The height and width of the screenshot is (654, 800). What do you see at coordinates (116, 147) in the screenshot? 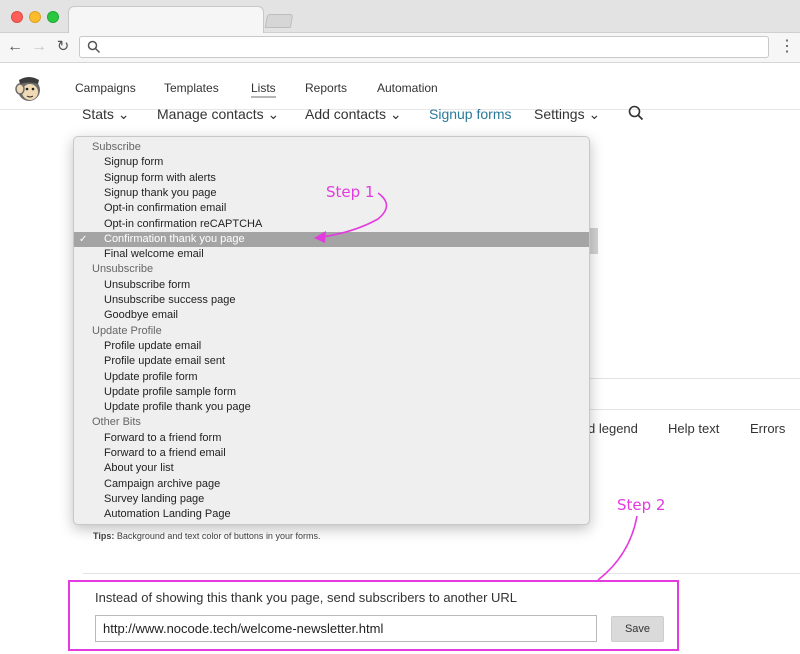
I see `dropdown-group-label: Subscribe` at bounding box center [116, 147].